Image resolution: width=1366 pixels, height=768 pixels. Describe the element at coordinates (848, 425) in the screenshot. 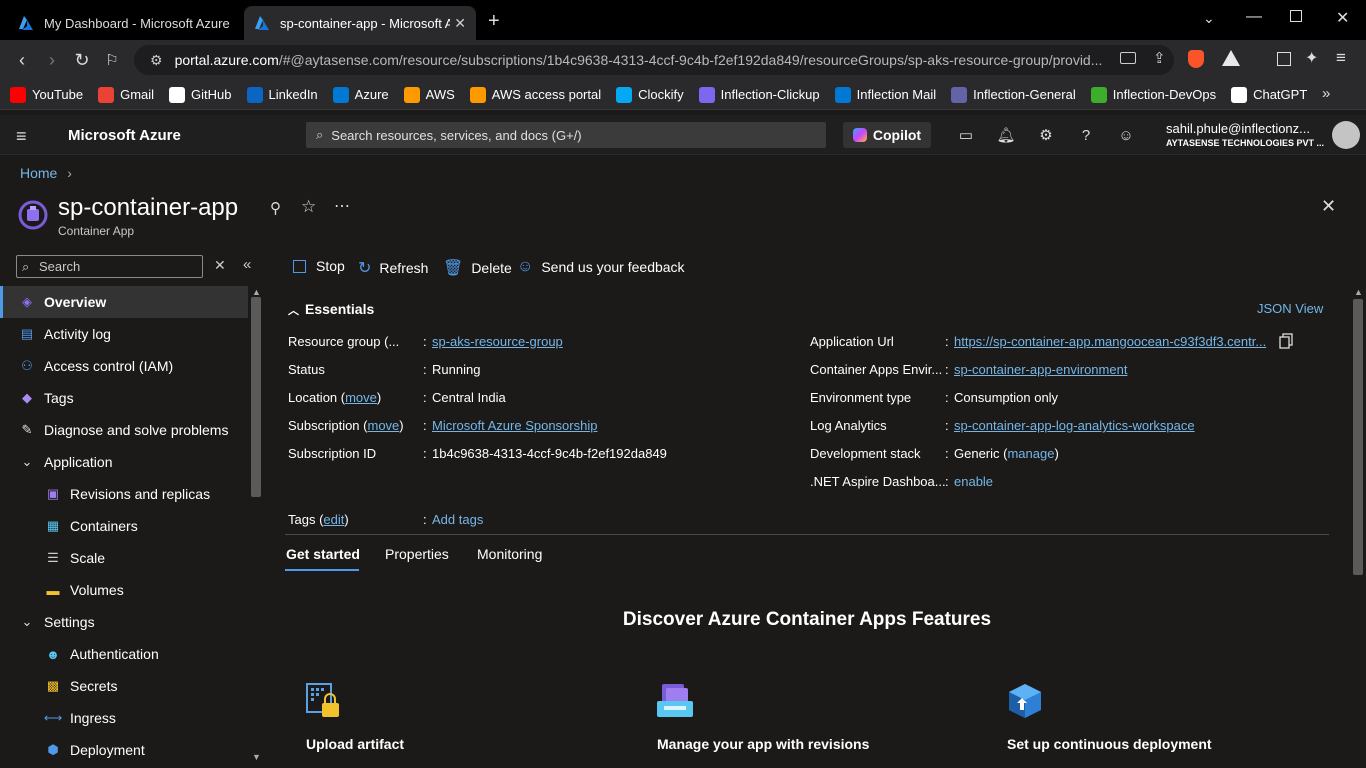

I see `essentials-label: Log Analytics` at that location.